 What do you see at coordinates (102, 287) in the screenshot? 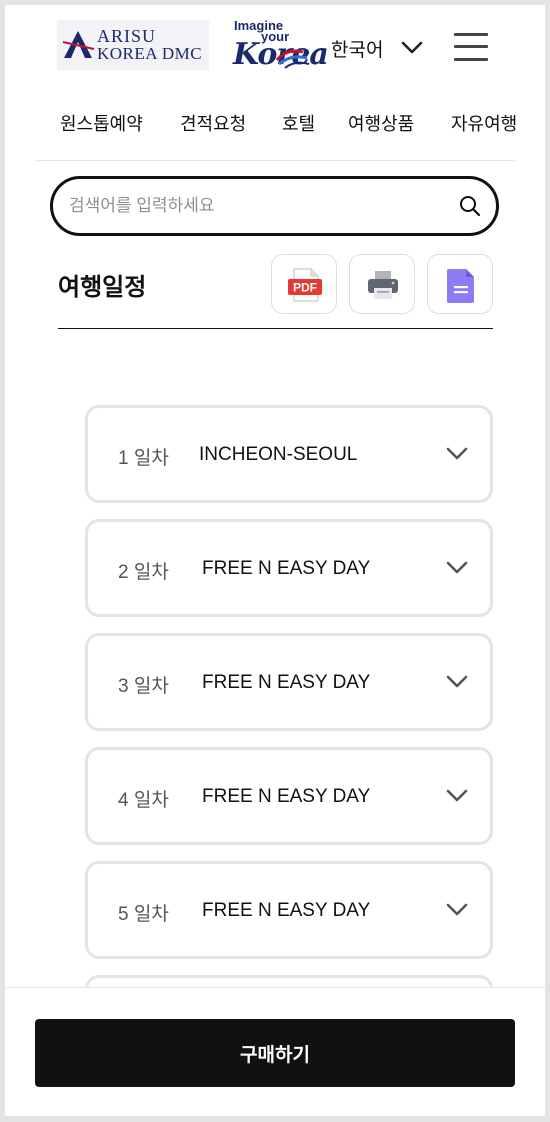
I see `itinerary-title: 여행일정` at bounding box center [102, 287].